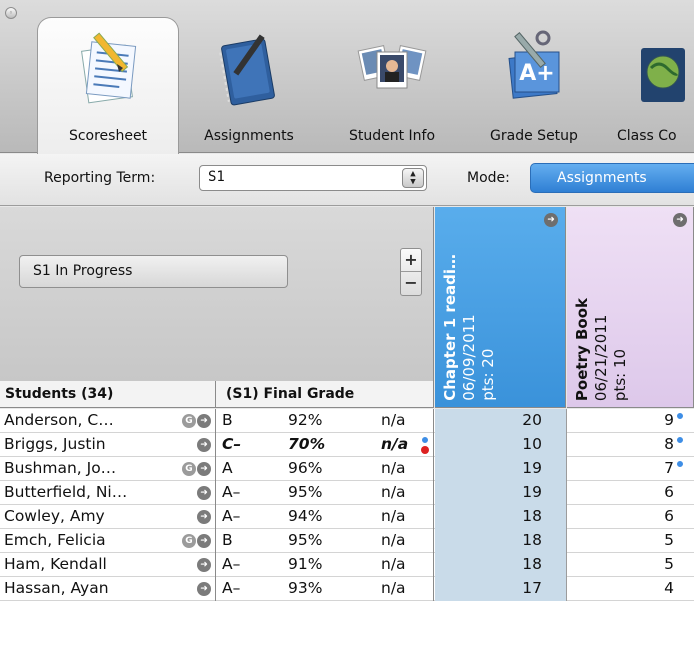 This screenshot has width=694, height=653. Describe the element at coordinates (653, 85) in the screenshot. I see `toolbar-item-class-co: Class Co` at that location.